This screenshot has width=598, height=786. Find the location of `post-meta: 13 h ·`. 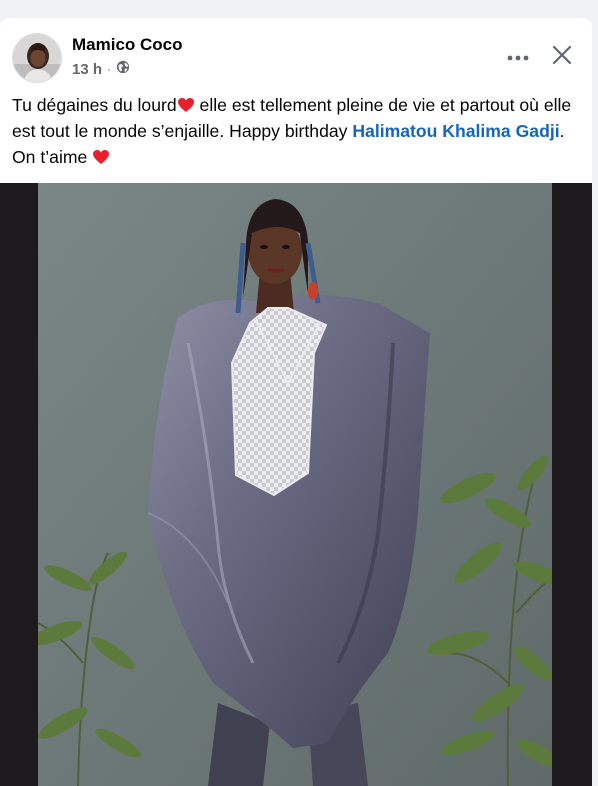

post-meta: 13 h · is located at coordinates (101, 69).